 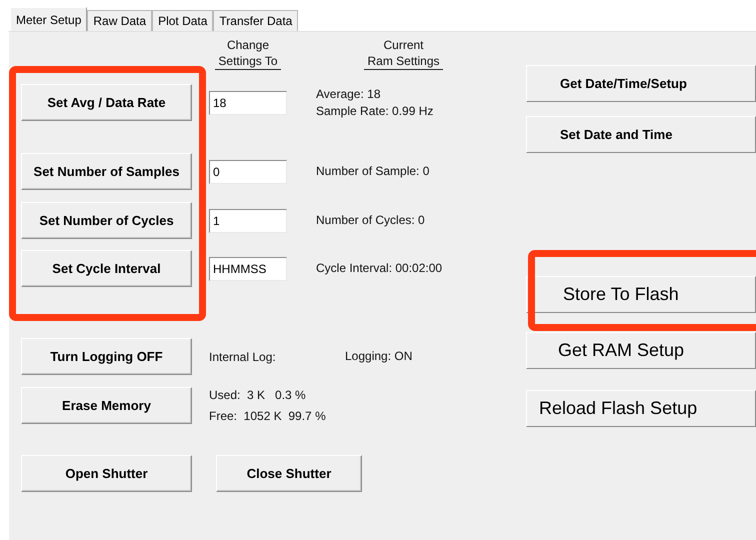 What do you see at coordinates (248, 102) in the screenshot?
I see `input-field: 18` at bounding box center [248, 102].